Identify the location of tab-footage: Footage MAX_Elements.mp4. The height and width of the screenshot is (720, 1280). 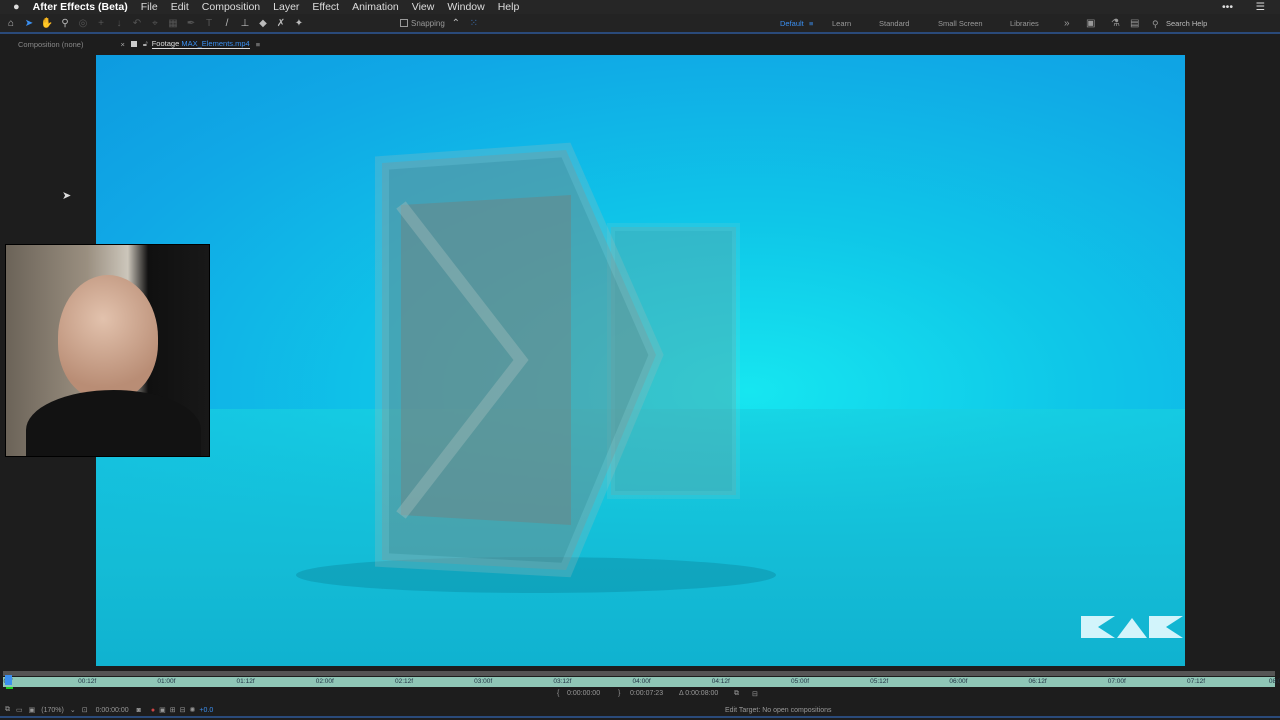
(200, 44).